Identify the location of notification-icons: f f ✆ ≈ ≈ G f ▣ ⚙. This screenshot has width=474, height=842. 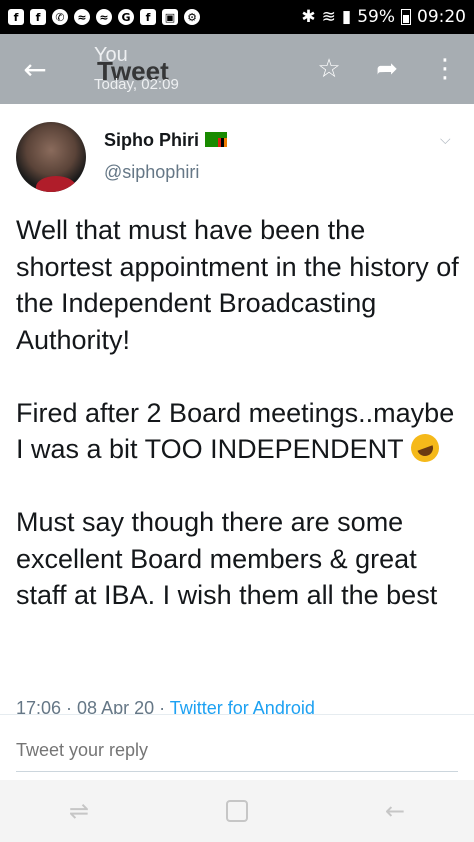
(104, 17).